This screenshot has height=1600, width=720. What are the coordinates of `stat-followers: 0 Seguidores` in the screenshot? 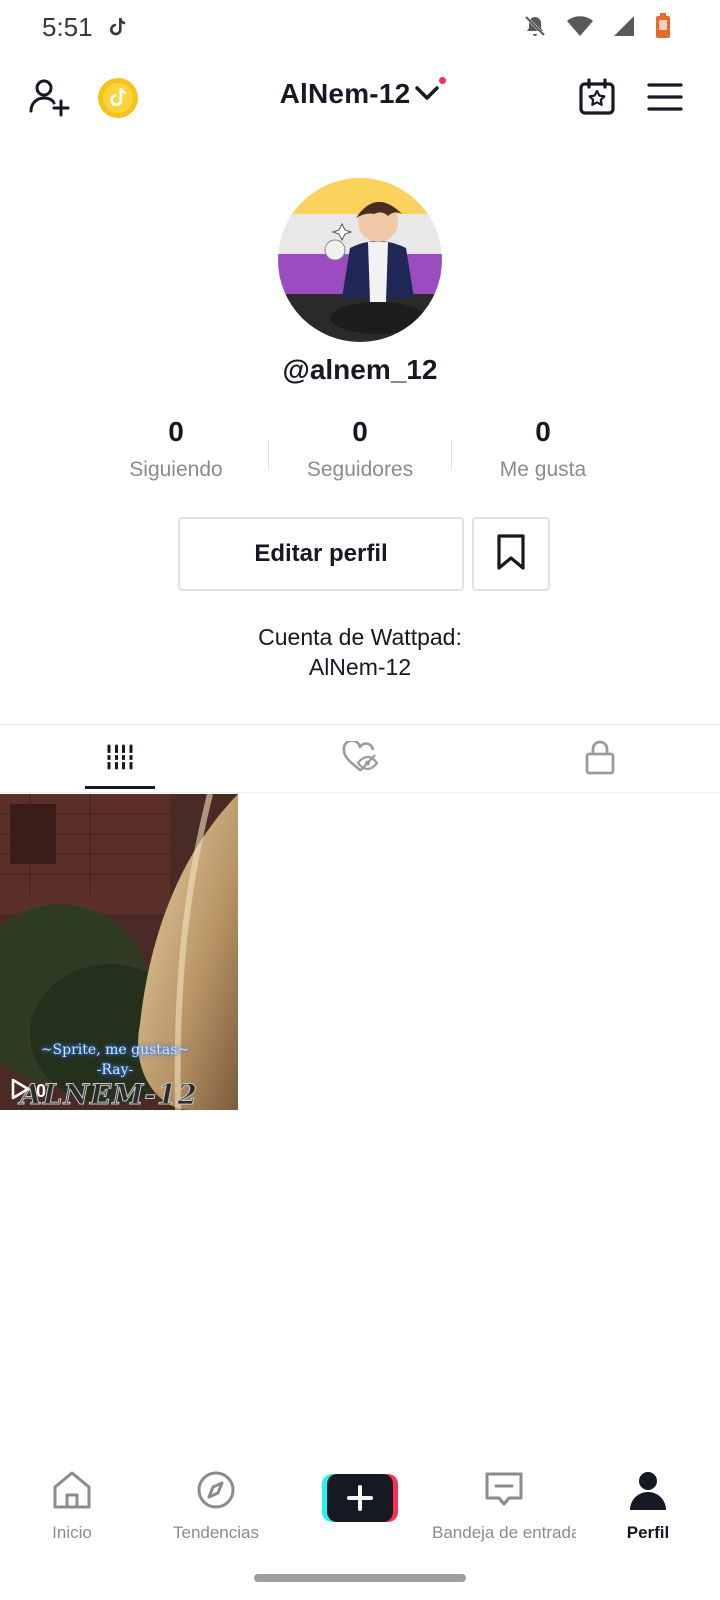 It's located at (360, 449).